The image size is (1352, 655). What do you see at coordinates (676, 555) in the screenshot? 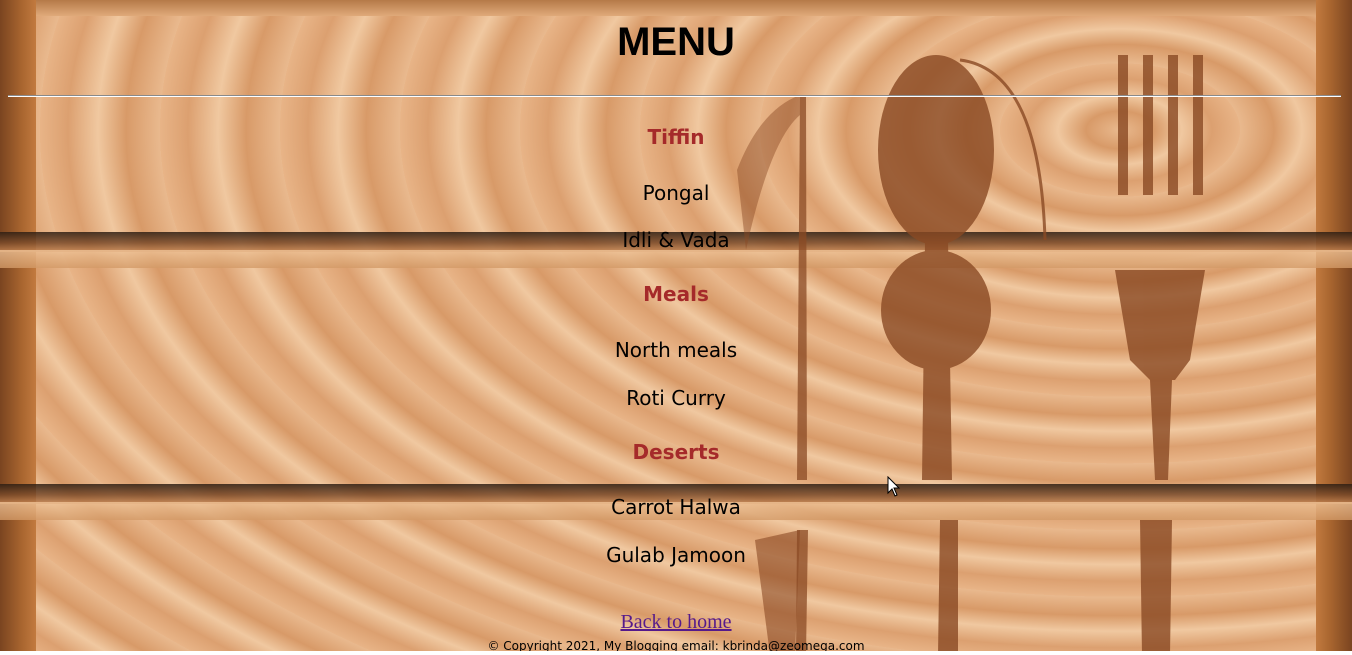
I see `menu-item: Gulab Jamoon` at bounding box center [676, 555].